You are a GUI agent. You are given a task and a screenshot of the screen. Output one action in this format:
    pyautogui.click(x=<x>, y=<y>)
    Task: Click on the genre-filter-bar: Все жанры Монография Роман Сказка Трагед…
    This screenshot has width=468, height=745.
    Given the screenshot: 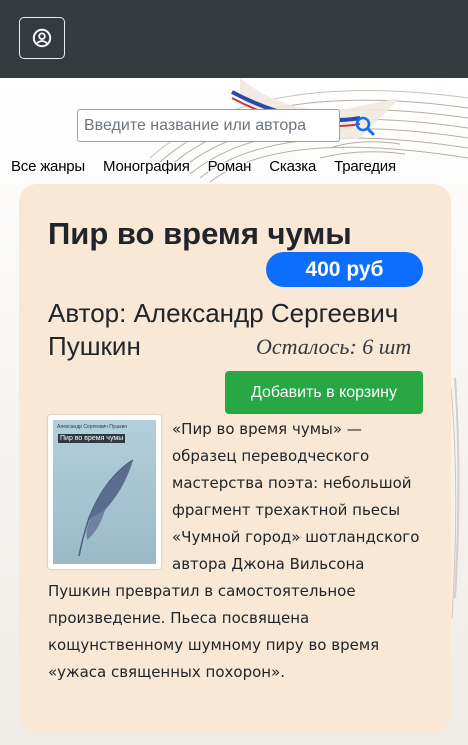 What is the action you would take?
    pyautogui.click(x=203, y=166)
    